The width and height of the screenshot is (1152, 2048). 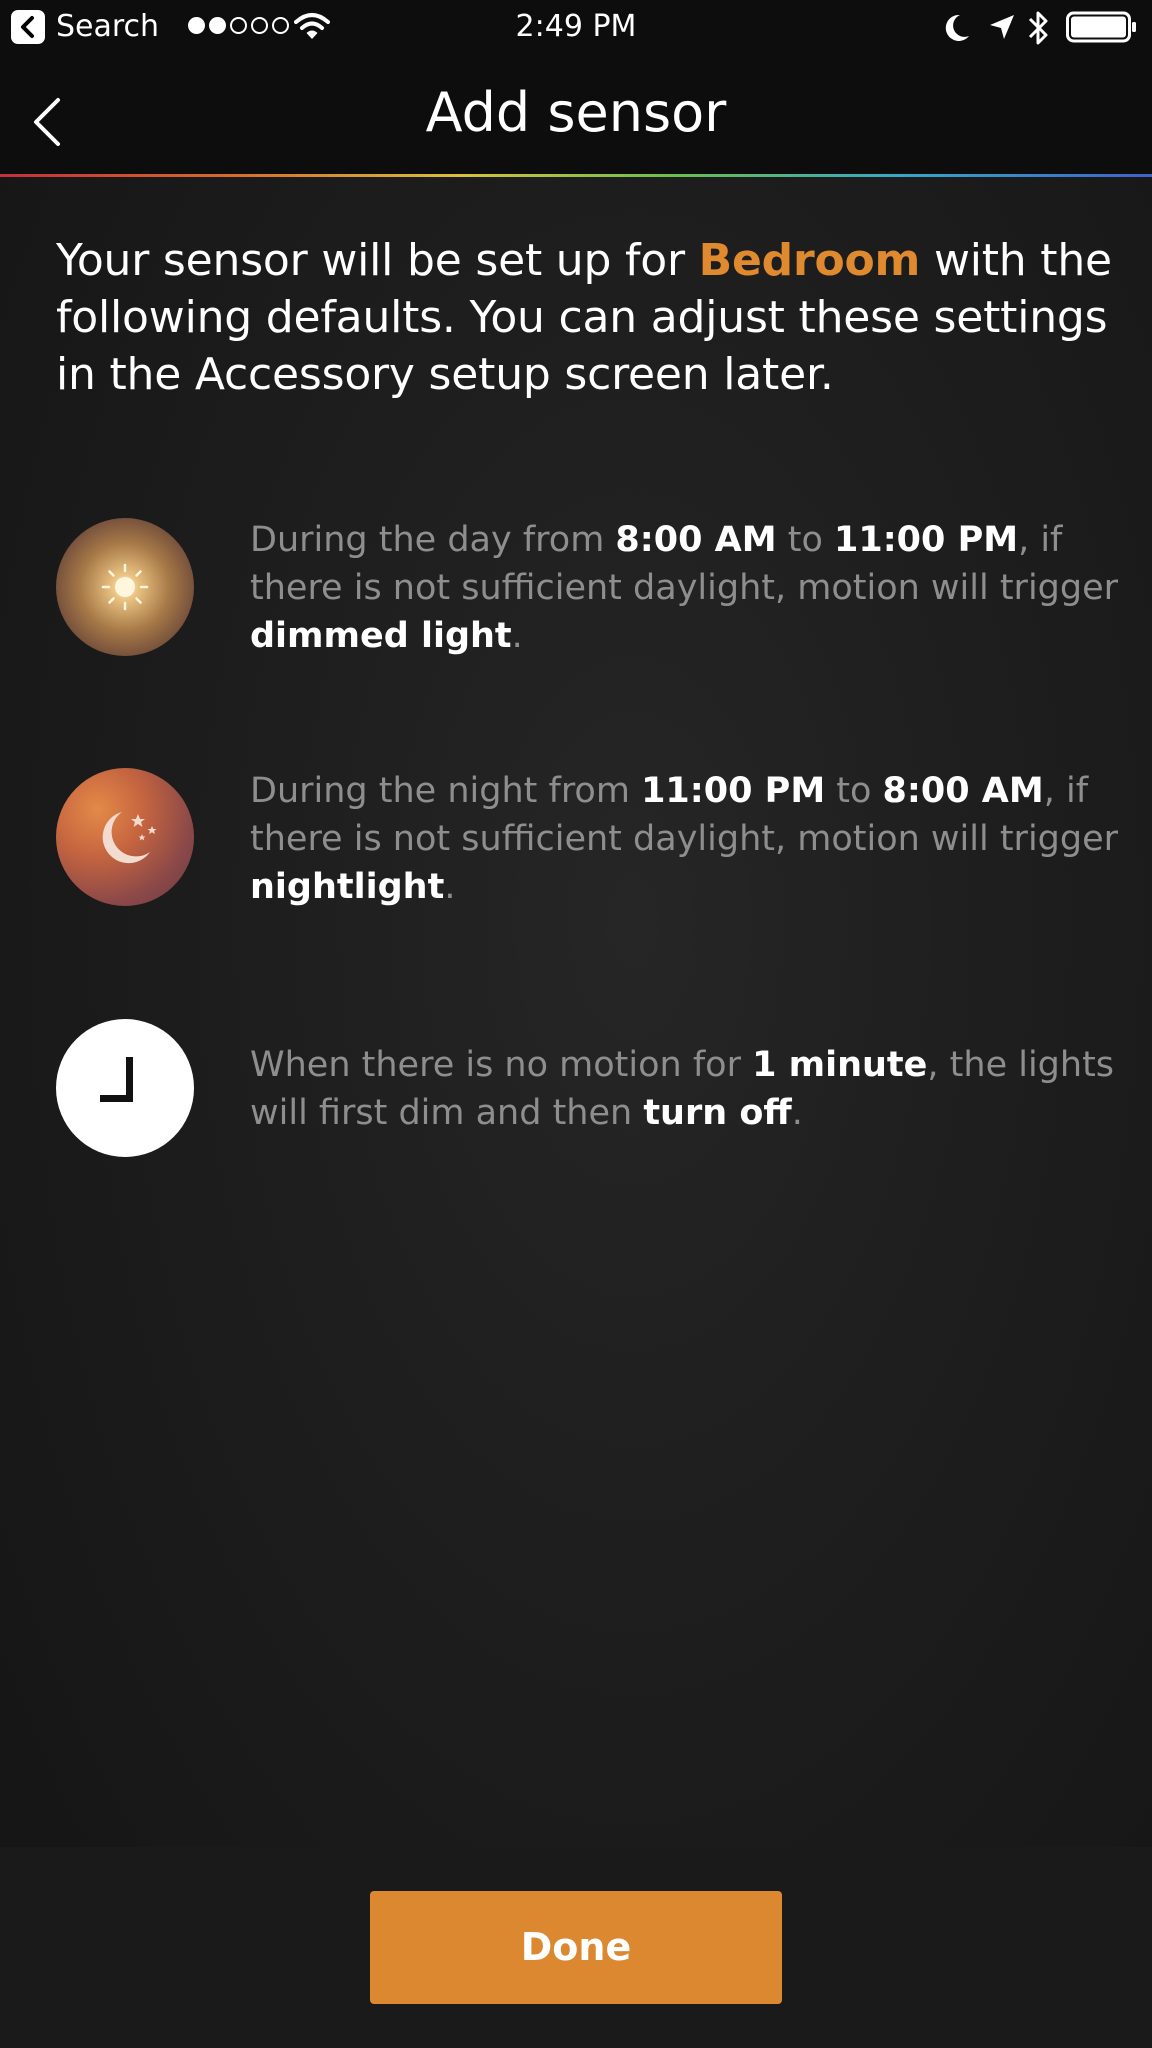 I want to click on timeout-duration: 1 minute, so click(x=840, y=1065).